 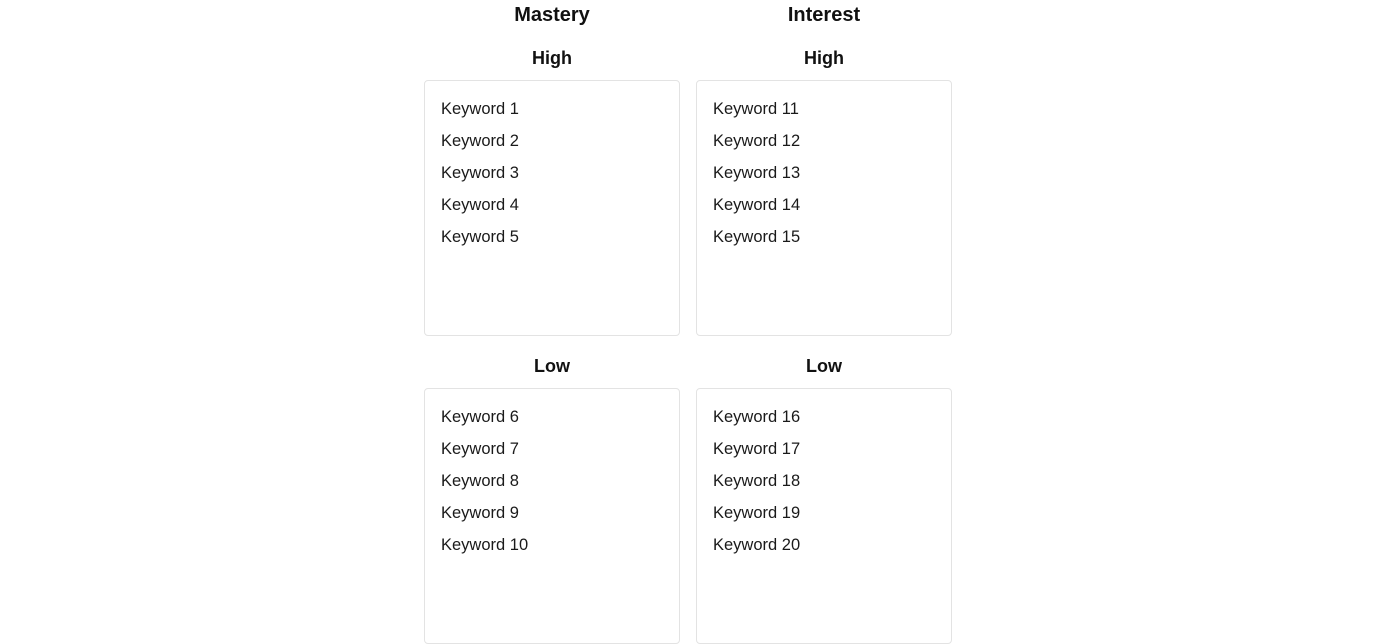 I want to click on section-title-interest-low: Low, so click(x=824, y=366).